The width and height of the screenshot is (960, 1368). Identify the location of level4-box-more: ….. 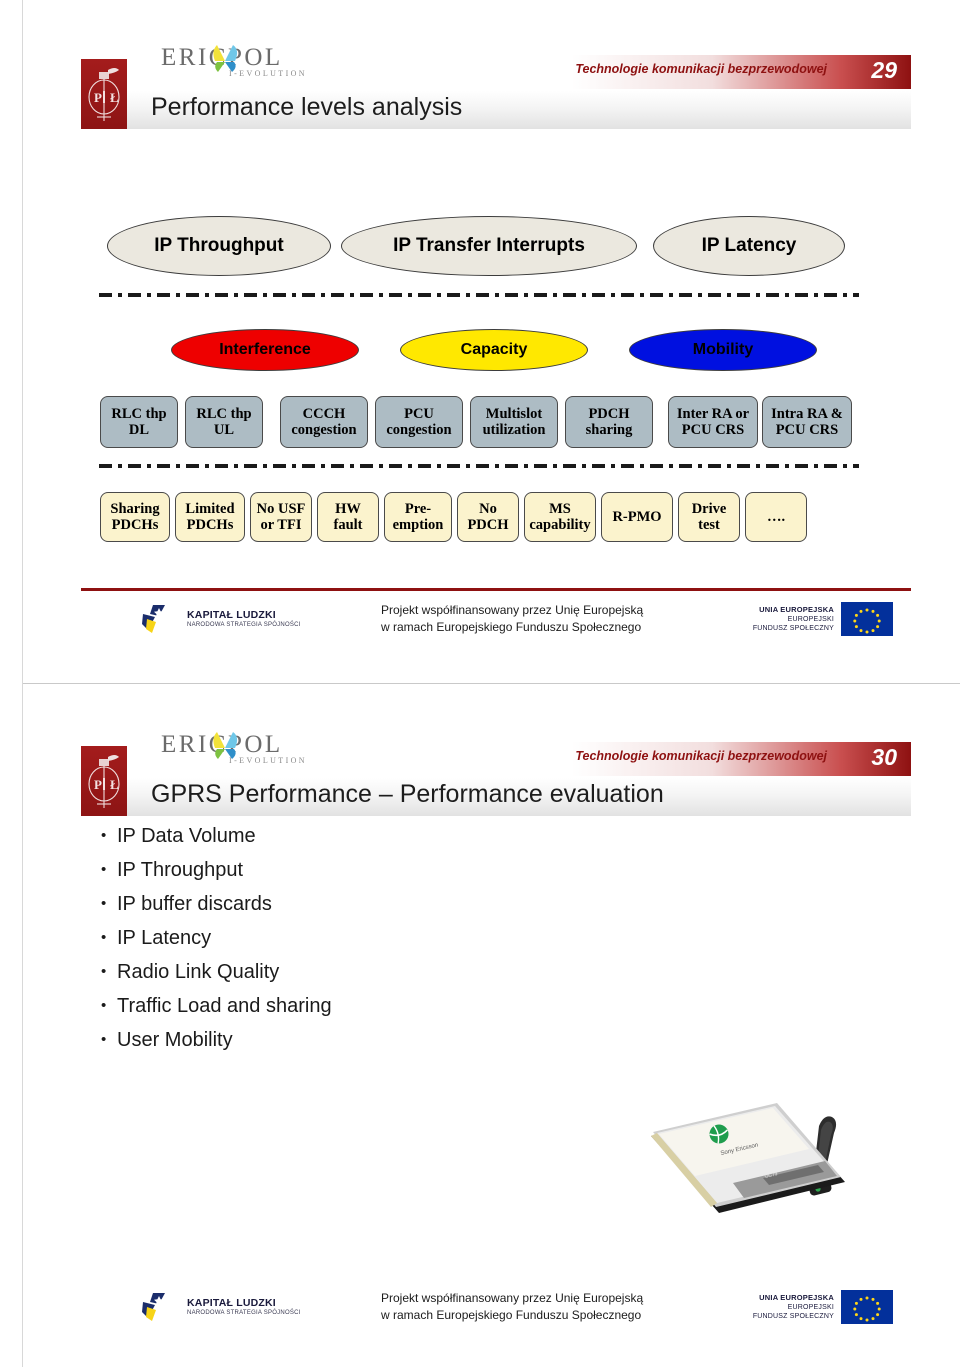
(776, 517).